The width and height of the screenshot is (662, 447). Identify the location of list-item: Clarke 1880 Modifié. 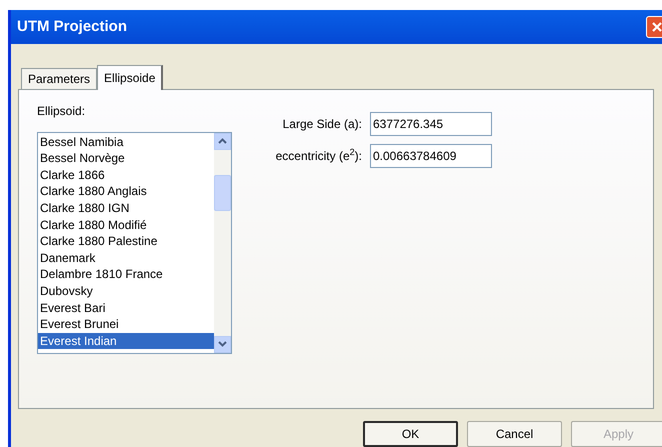
(126, 225).